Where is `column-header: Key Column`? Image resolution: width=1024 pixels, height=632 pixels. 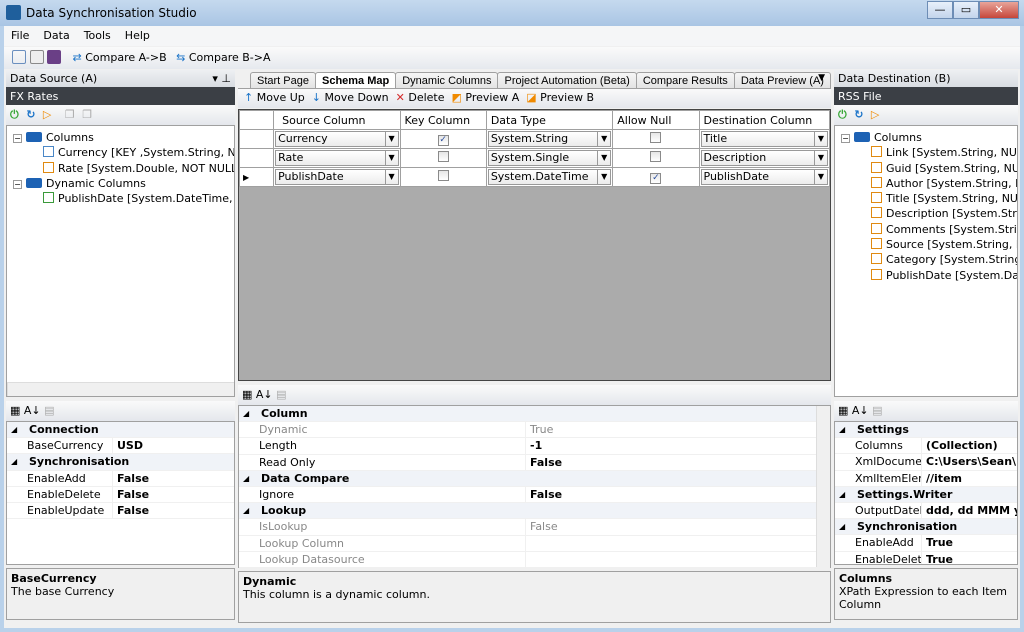
column-header: Key Column is located at coordinates (443, 120).